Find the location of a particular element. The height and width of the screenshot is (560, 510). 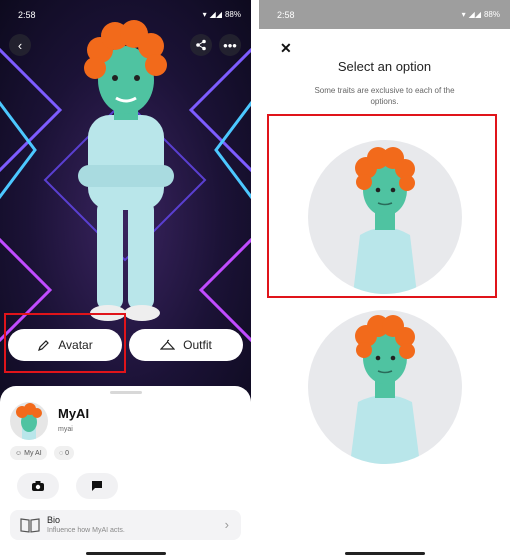

bitmoji-option-2-icon is located at coordinates (385, 389).